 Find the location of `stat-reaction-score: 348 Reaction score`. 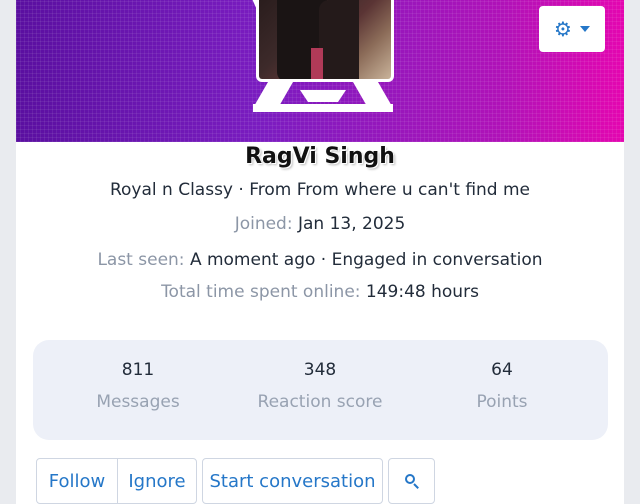

stat-reaction-score: 348 Reaction score is located at coordinates (320, 386).